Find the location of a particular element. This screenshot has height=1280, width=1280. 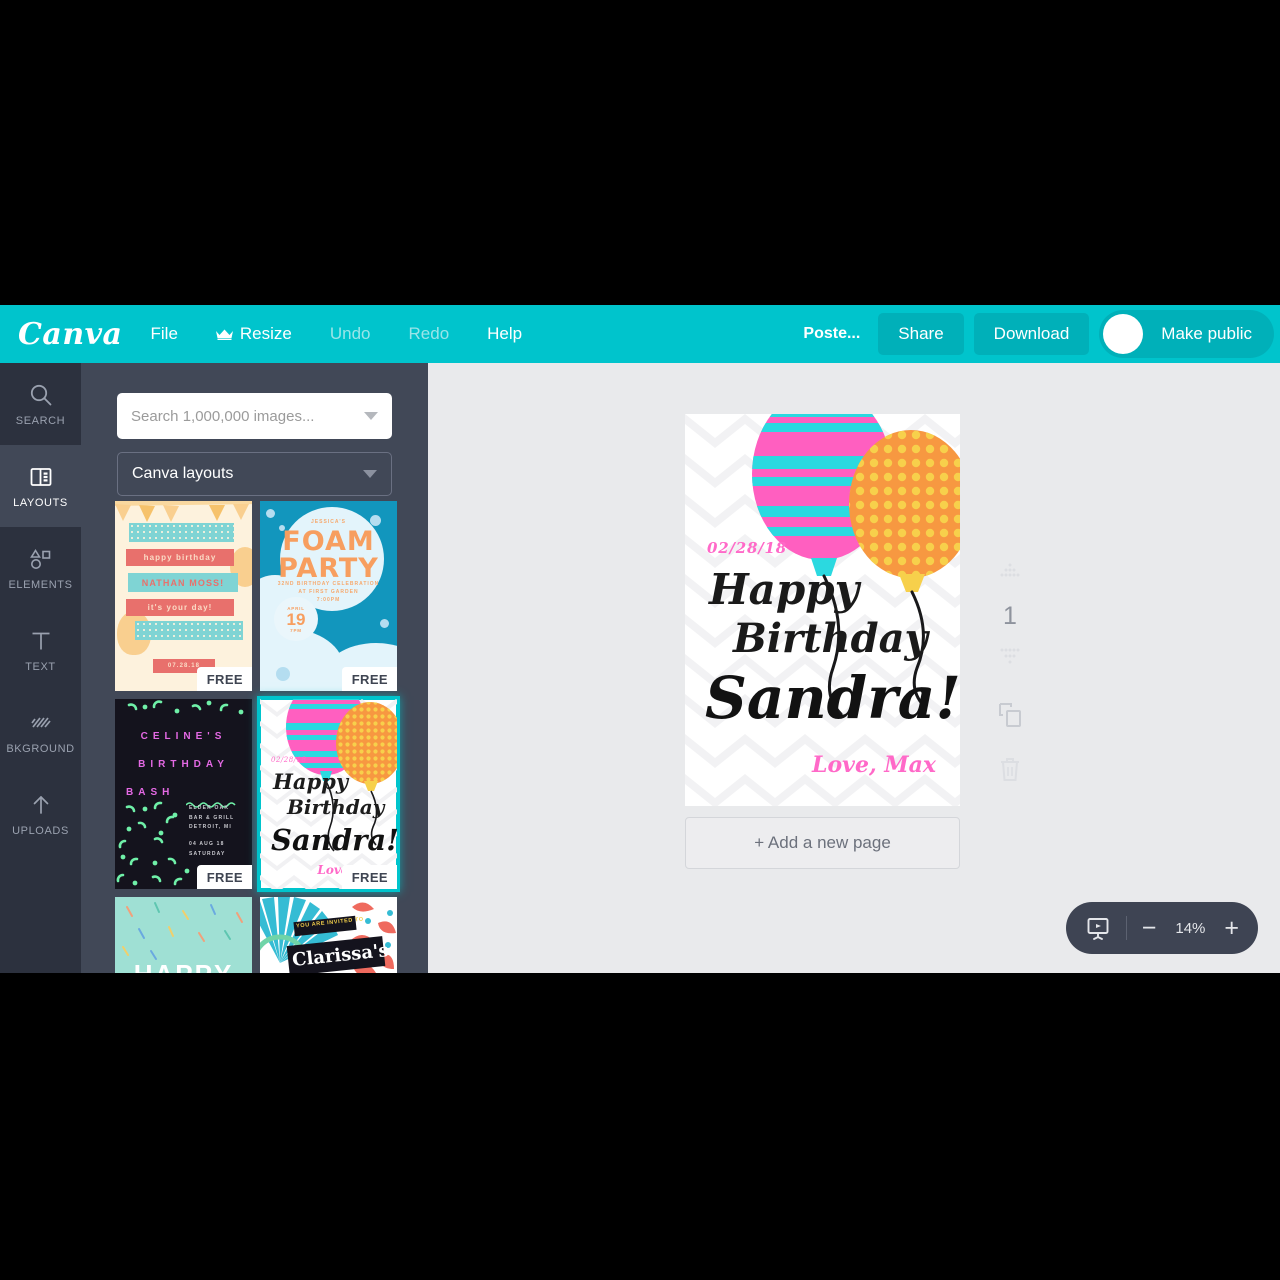

top-toolbar-actions: Poste... Share Download Make public is located at coordinates (1034, 334).